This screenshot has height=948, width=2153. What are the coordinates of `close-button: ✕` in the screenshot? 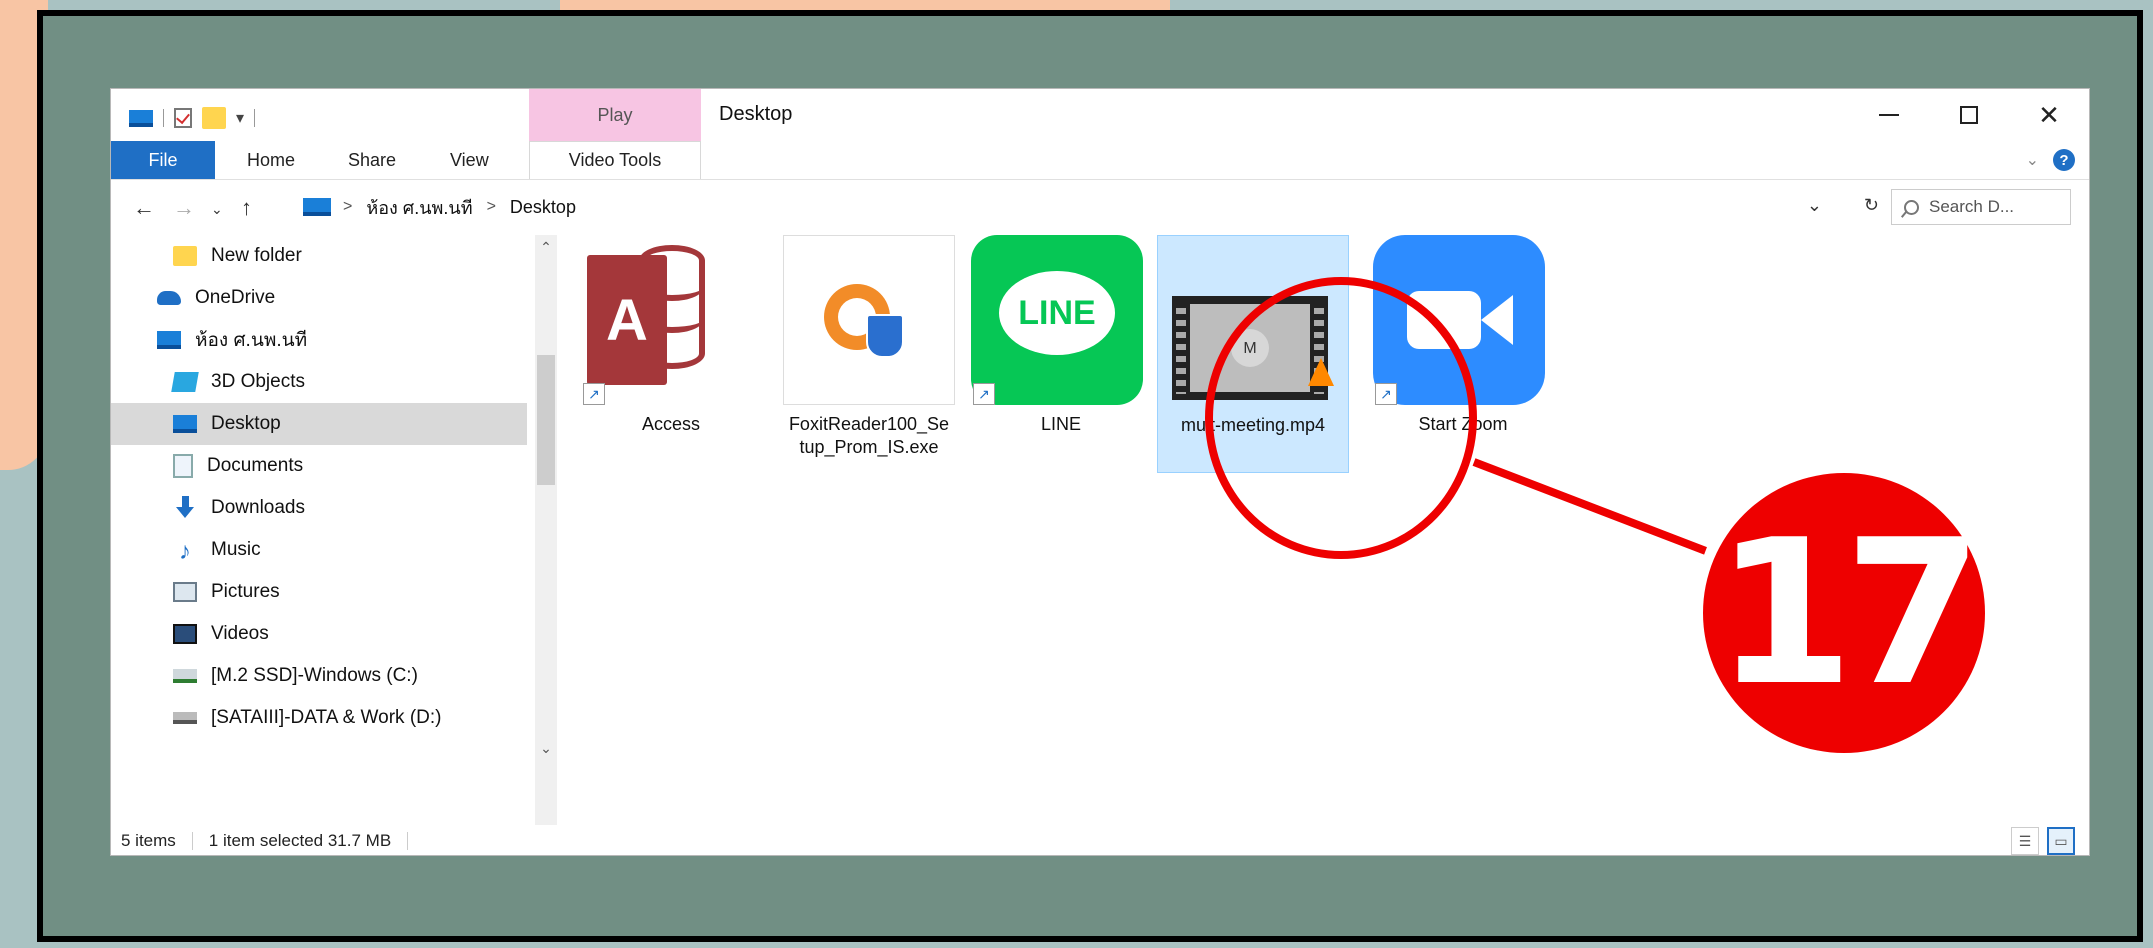 It's located at (2049, 115).